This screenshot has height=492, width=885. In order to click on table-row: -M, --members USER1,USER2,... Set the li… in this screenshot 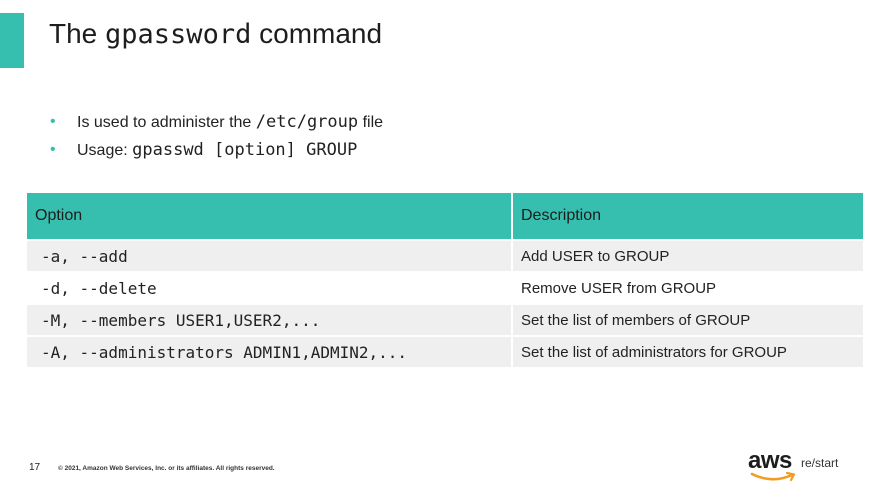, I will do `click(445, 319)`.